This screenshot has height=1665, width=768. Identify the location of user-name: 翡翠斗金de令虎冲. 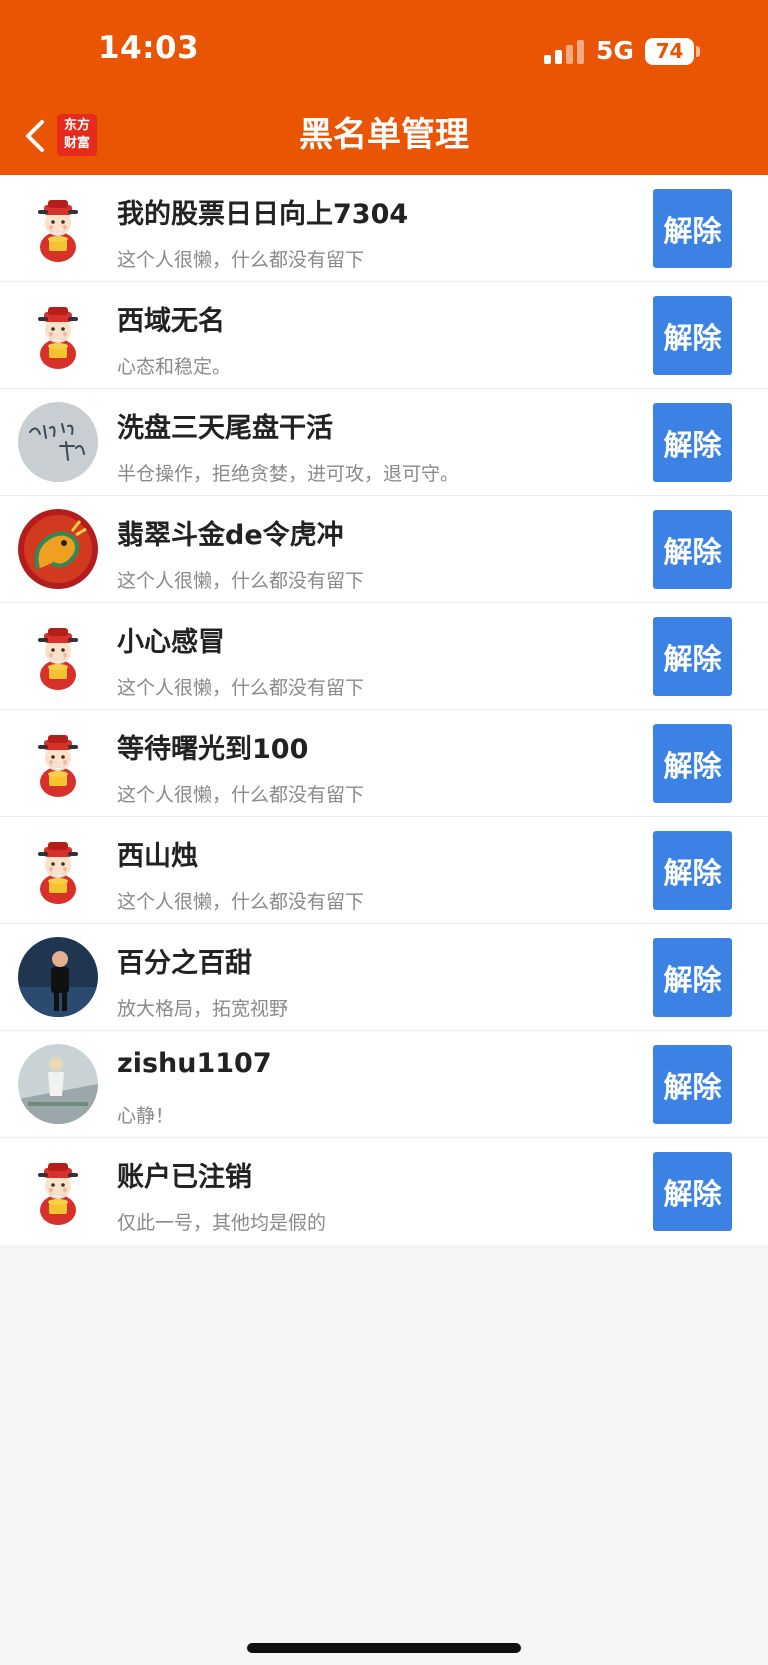
(230, 535).